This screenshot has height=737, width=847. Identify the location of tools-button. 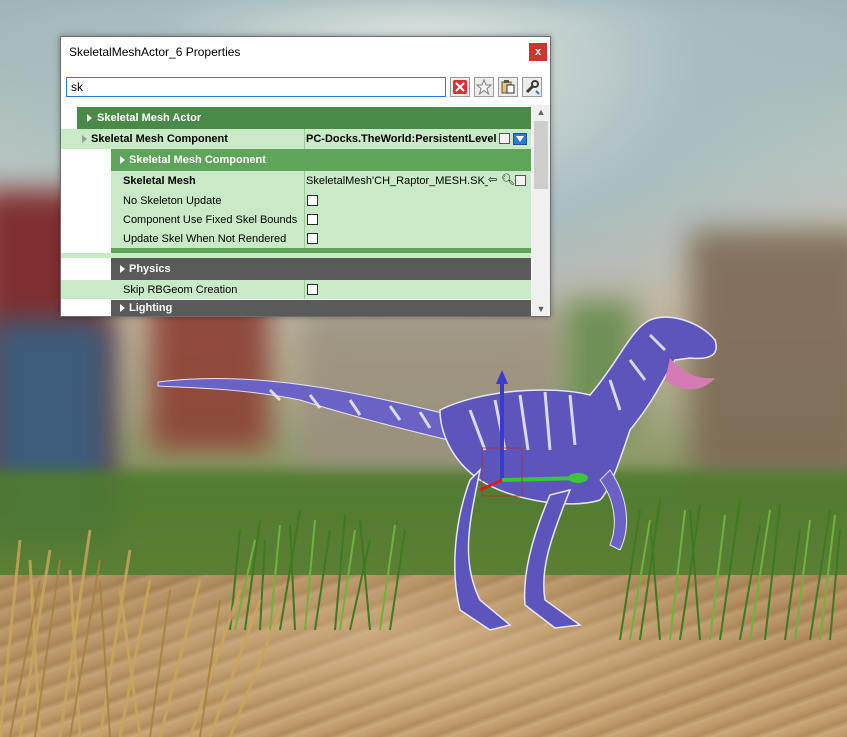
(532, 87).